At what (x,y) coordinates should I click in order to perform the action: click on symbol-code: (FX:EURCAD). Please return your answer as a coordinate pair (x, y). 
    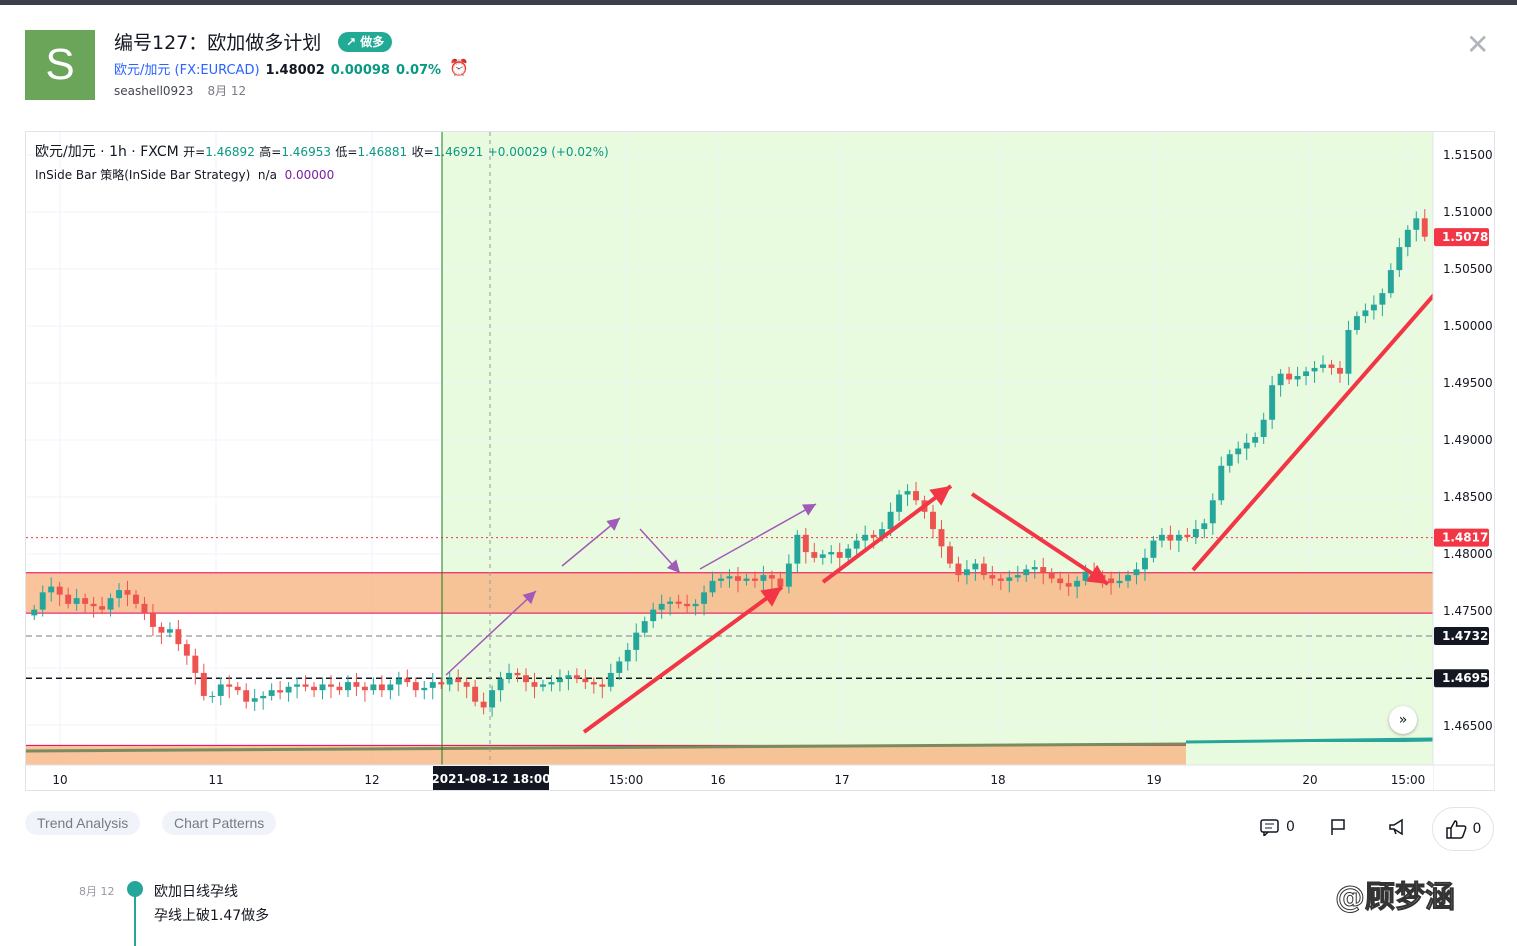
    Looking at the image, I should click on (217, 70).